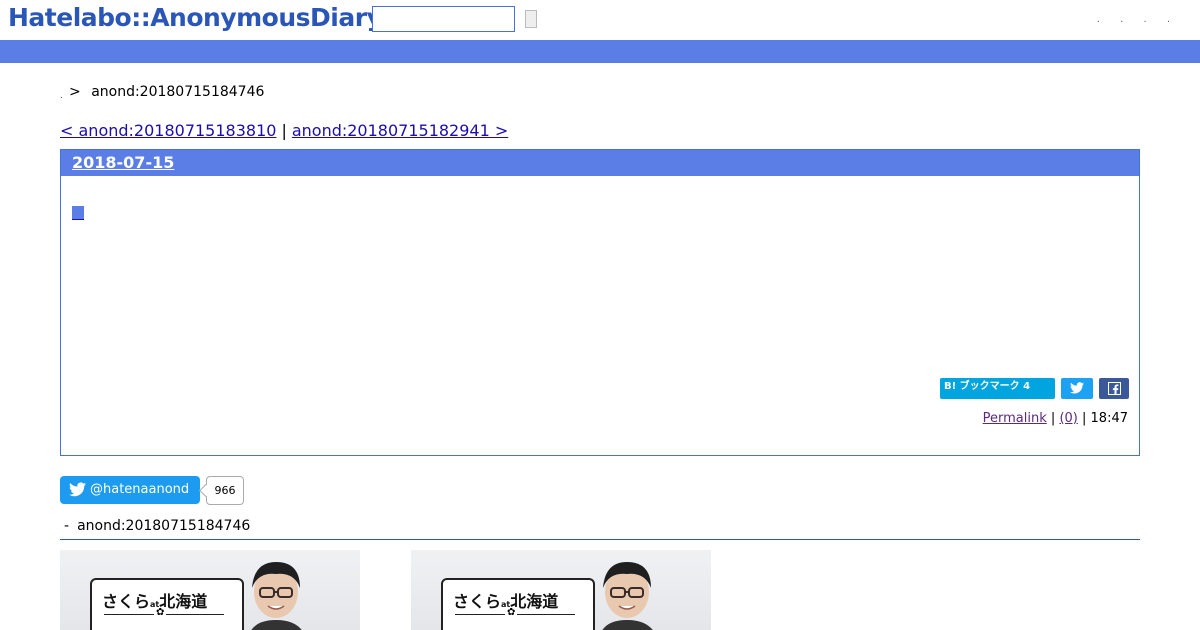  Describe the element at coordinates (600, 51) in the screenshot. I see `nav-bar` at that location.